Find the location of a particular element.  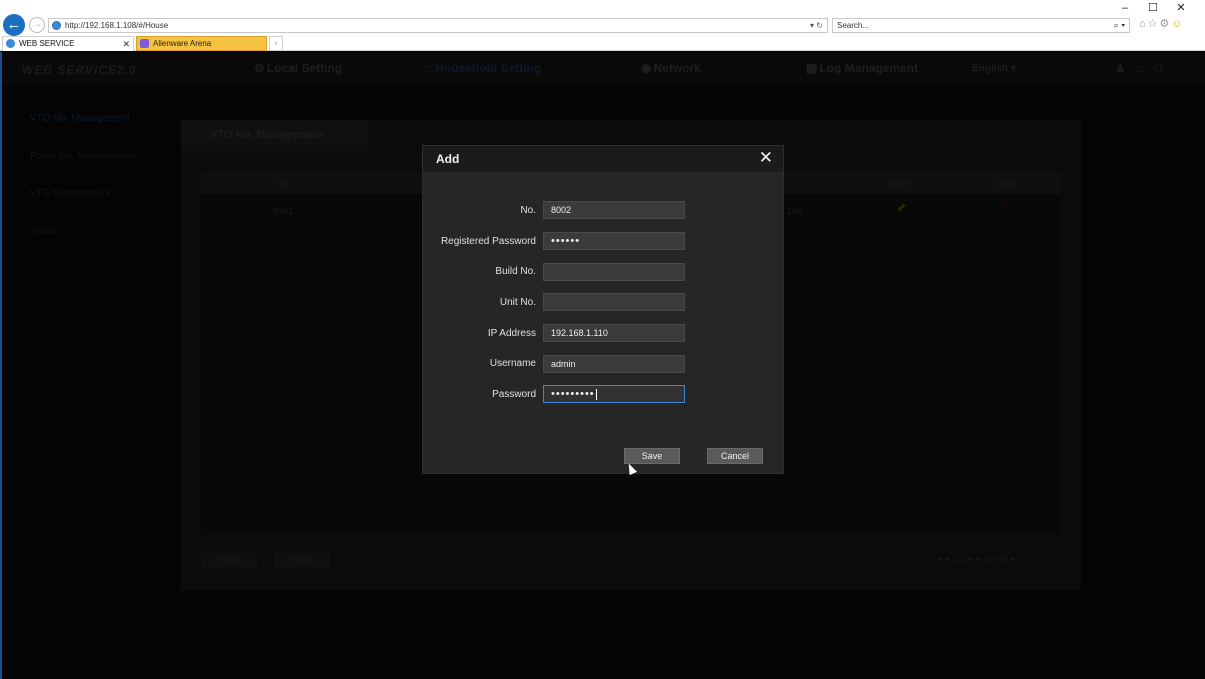

cancel-button: Cancel is located at coordinates (735, 456).